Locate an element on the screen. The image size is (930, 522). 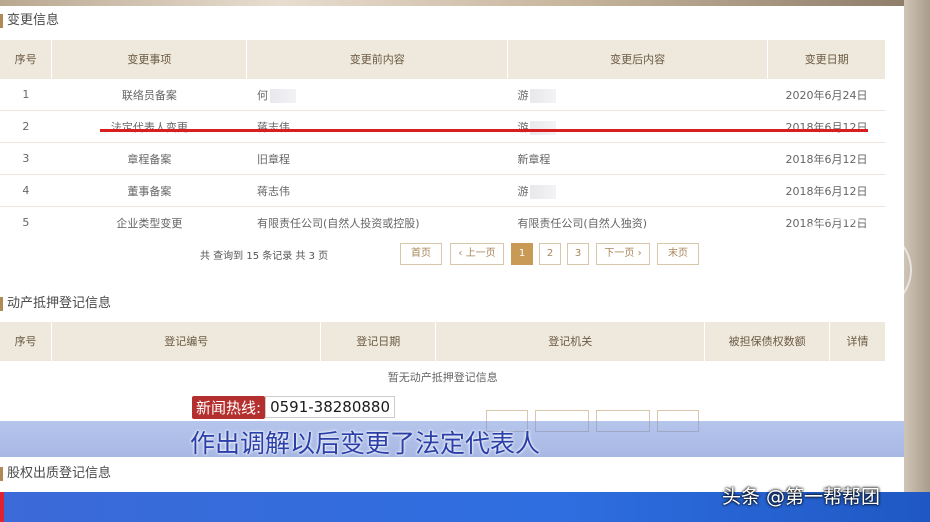
page-button-3: 3 is located at coordinates (578, 254).